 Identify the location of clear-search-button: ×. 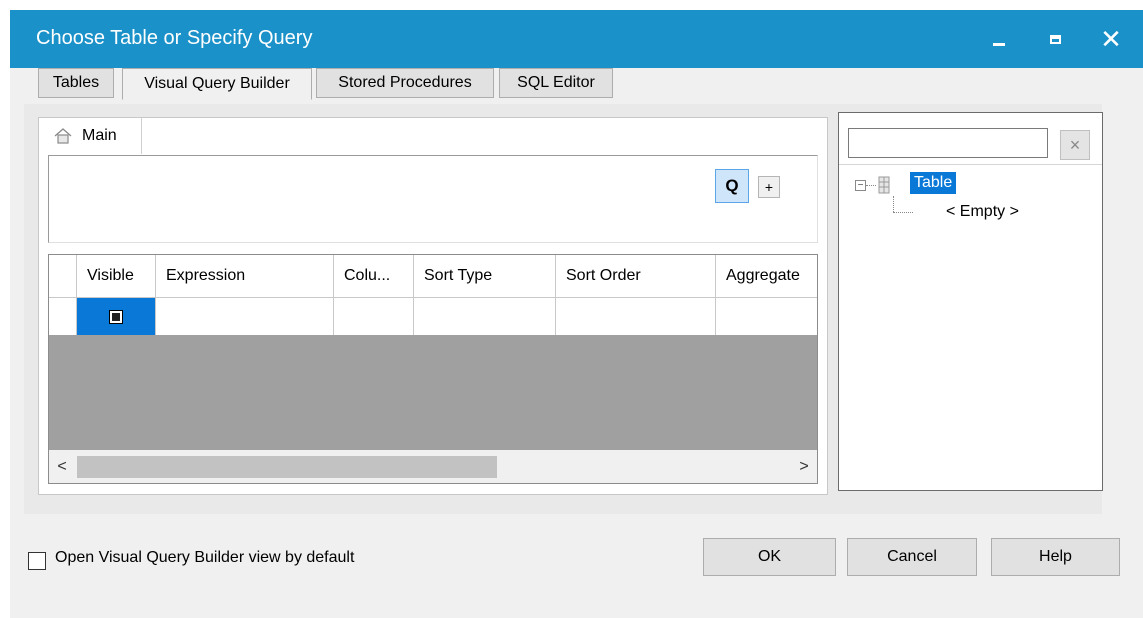
(1075, 145).